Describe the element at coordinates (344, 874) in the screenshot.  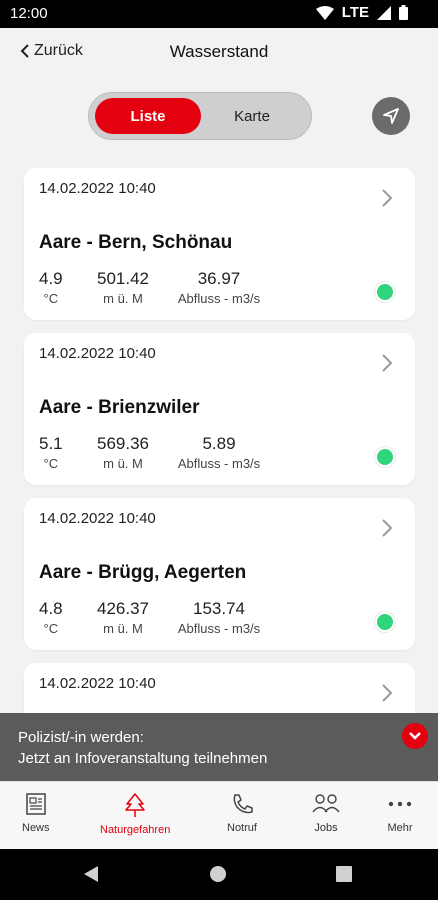
I see `recents-nav-icon` at that location.